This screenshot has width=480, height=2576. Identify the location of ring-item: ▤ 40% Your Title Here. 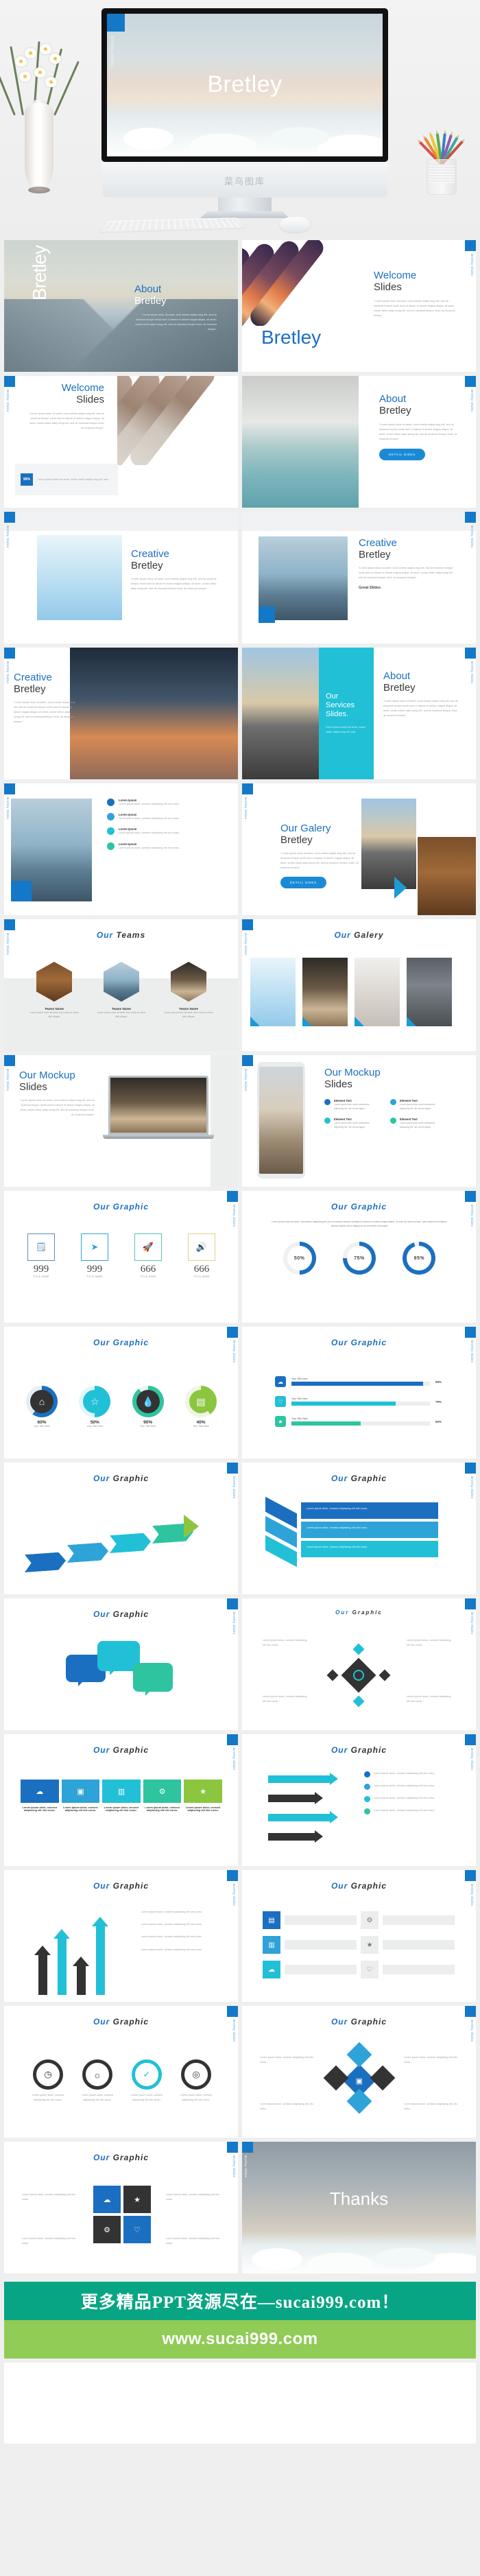
(200, 1407).